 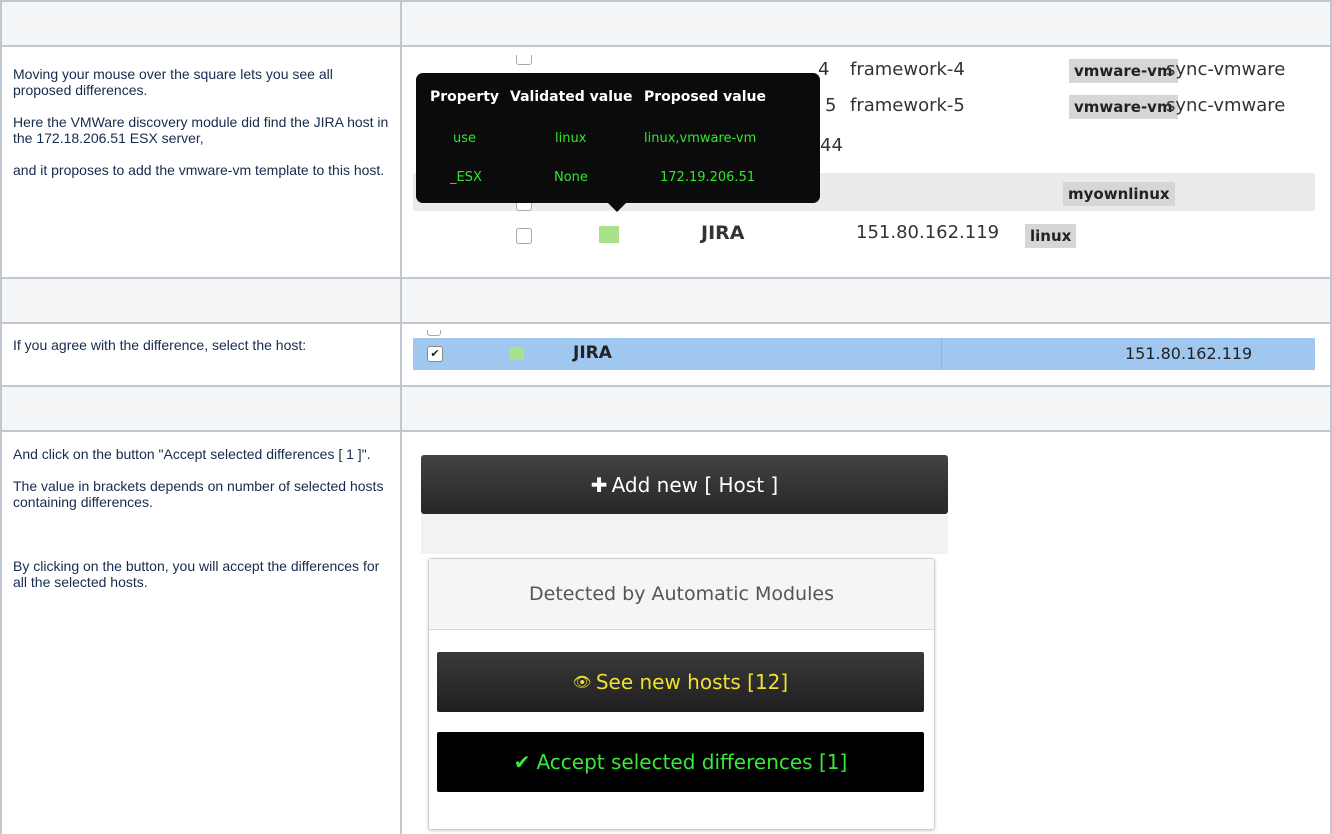 What do you see at coordinates (465, 97) in the screenshot?
I see `tooltip-header: Property` at bounding box center [465, 97].